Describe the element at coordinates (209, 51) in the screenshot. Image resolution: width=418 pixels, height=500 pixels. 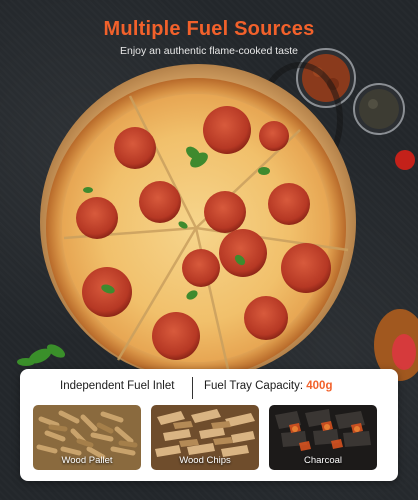
I see `page-subtitle: Enjoy an authentic flame-cooked taste` at that location.